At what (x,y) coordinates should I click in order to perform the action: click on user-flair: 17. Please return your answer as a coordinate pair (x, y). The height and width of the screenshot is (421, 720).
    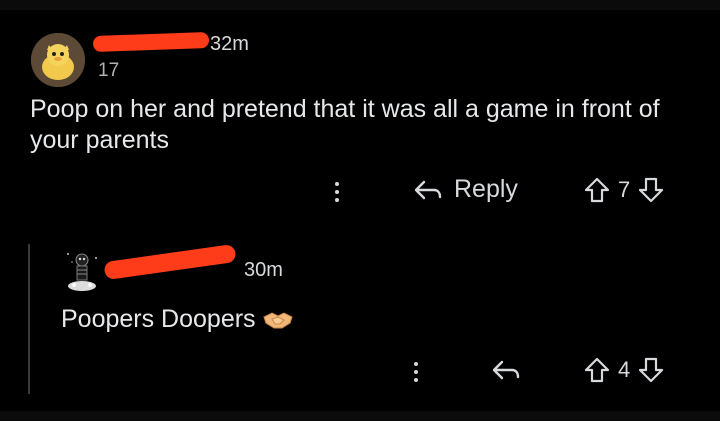
    Looking at the image, I should click on (109, 70).